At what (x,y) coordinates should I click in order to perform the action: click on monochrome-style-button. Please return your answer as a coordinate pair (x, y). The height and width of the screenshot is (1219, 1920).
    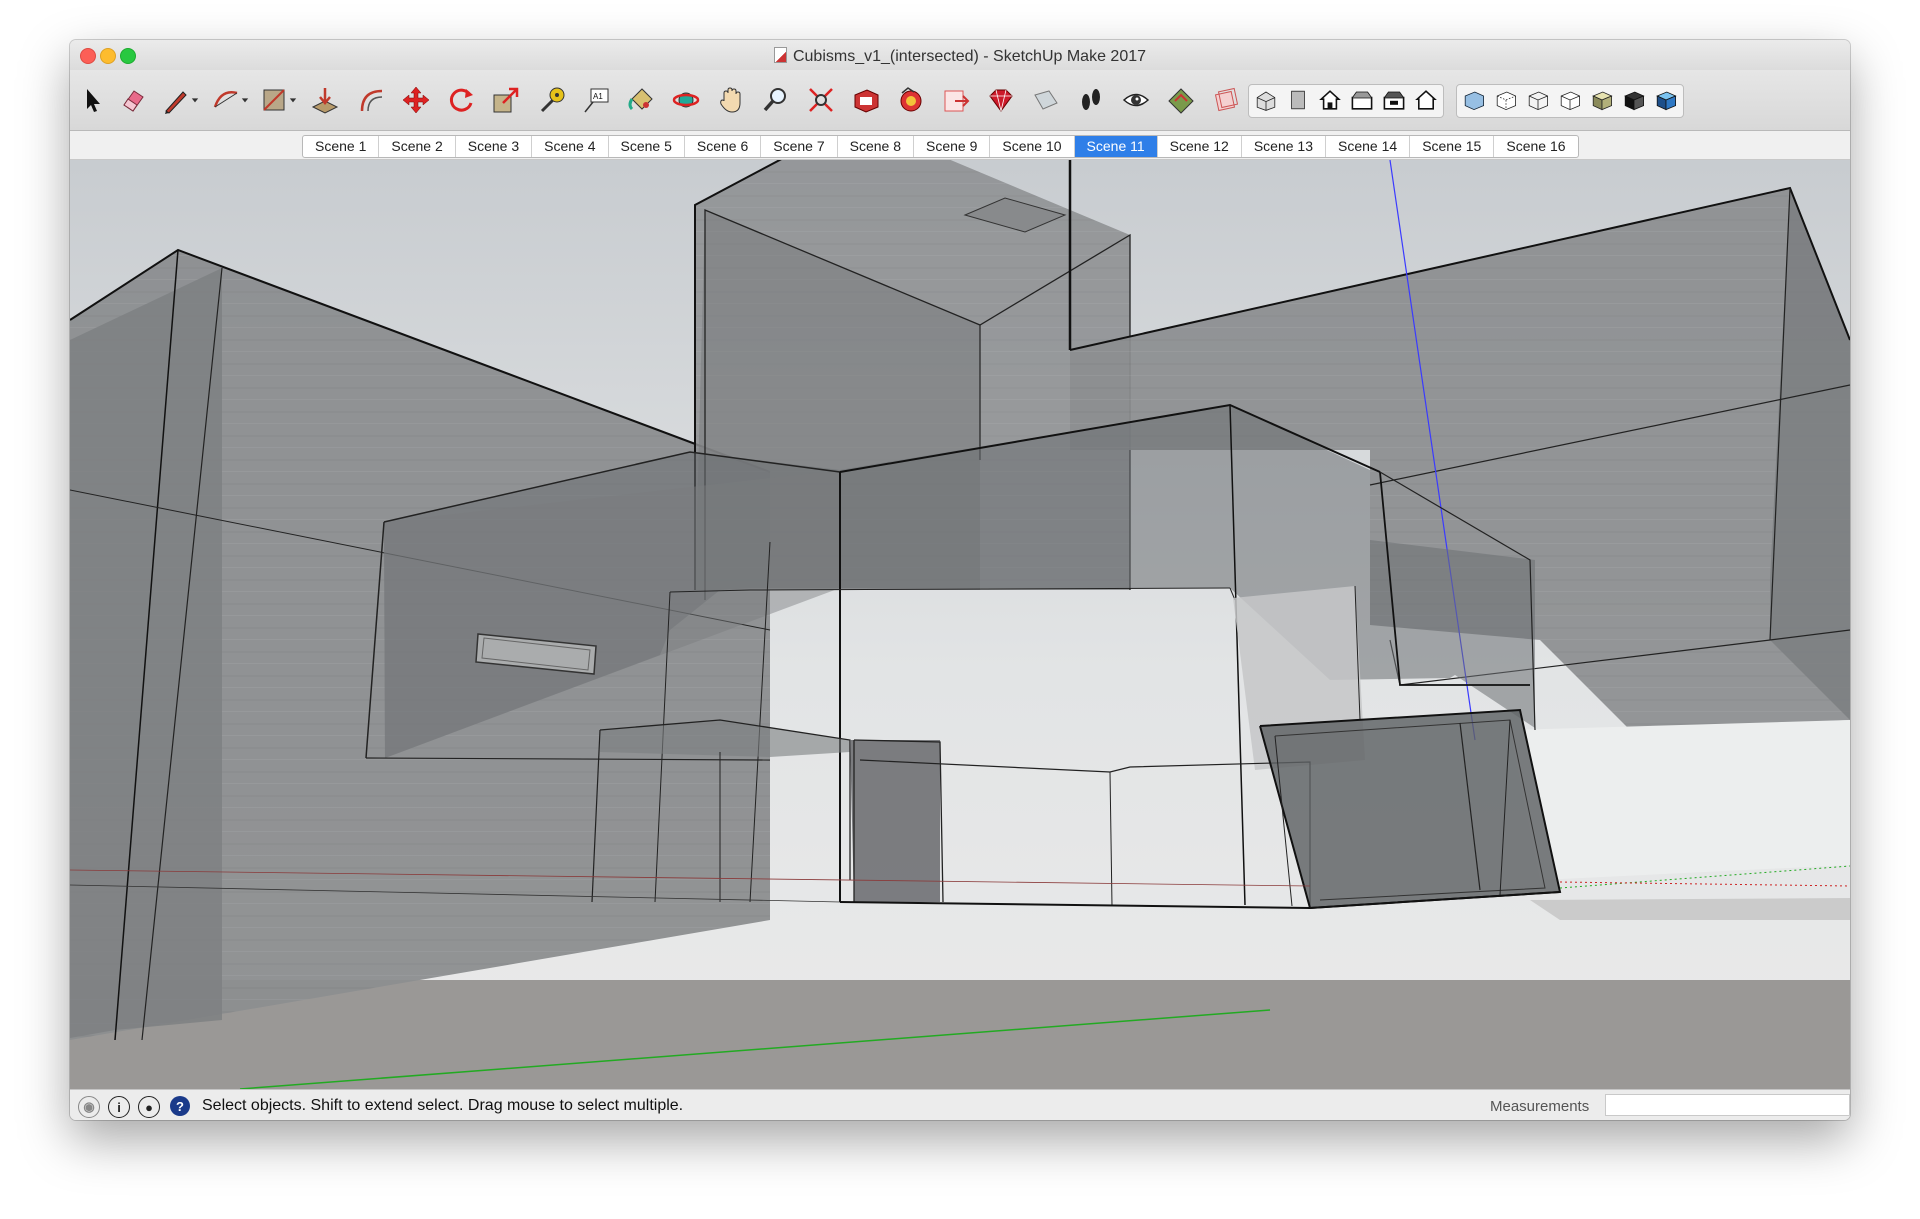
    Looking at the image, I should click on (1666, 100).